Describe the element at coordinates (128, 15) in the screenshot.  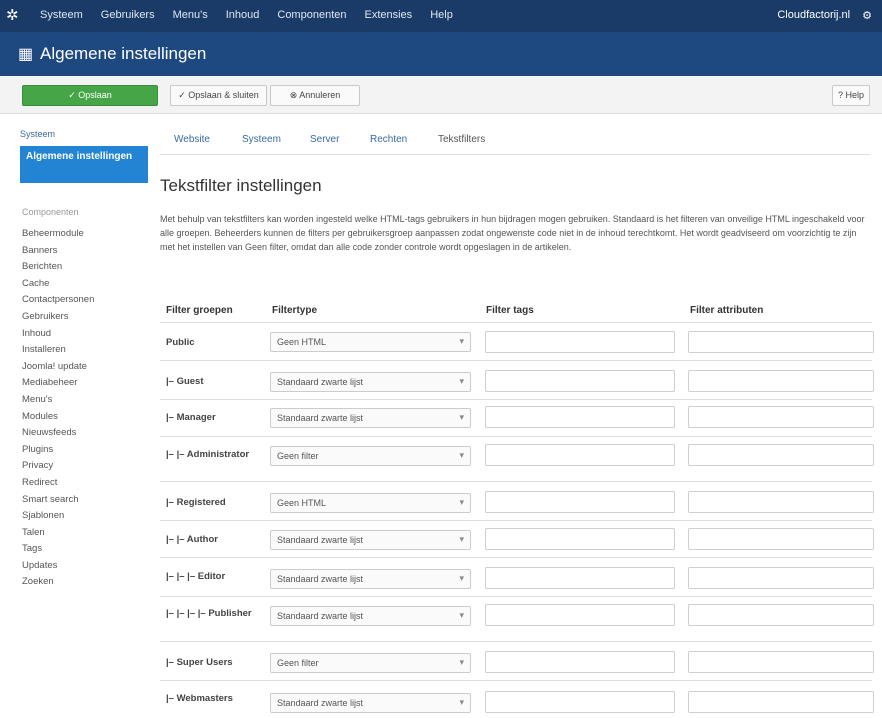
I see `menu-gebruikers: Gebruikers` at that location.